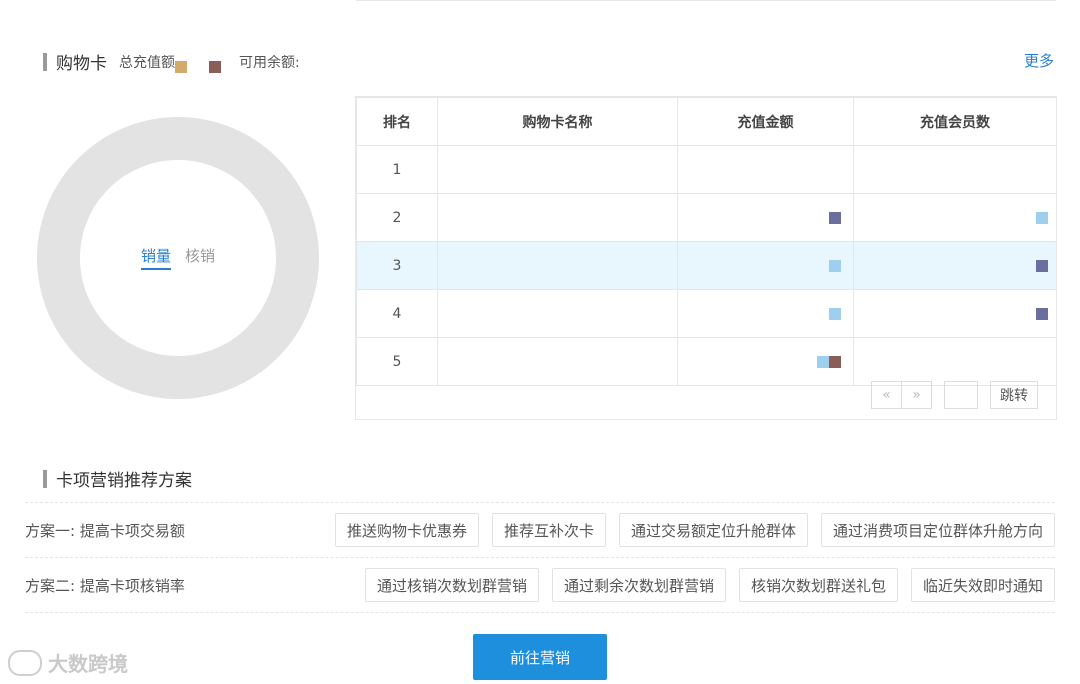 The width and height of the screenshot is (1080, 684). Describe the element at coordinates (269, 62) in the screenshot. I see `available-balance-label: 可用余额:` at that location.